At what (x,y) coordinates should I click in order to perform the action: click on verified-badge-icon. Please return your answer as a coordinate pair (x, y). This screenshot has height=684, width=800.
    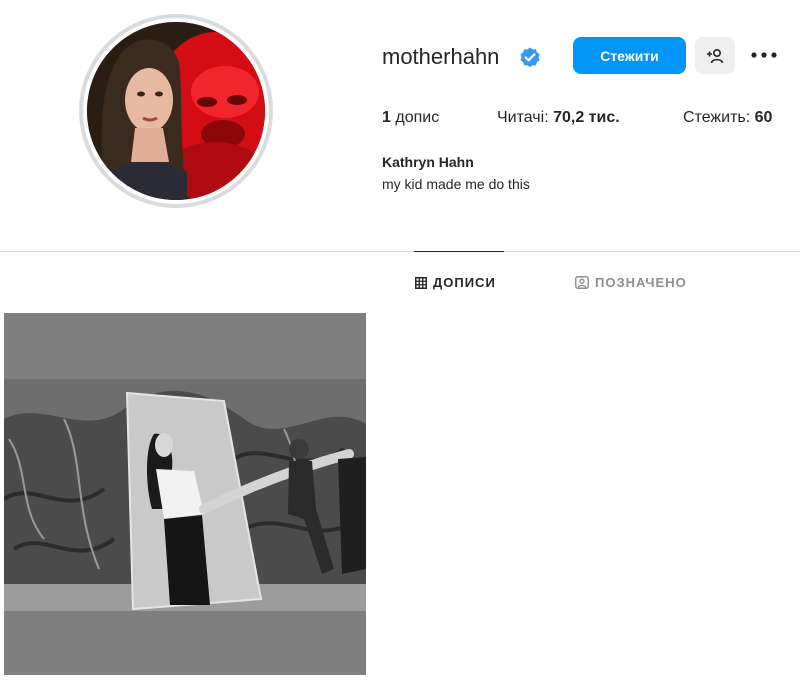
    Looking at the image, I should click on (530, 57).